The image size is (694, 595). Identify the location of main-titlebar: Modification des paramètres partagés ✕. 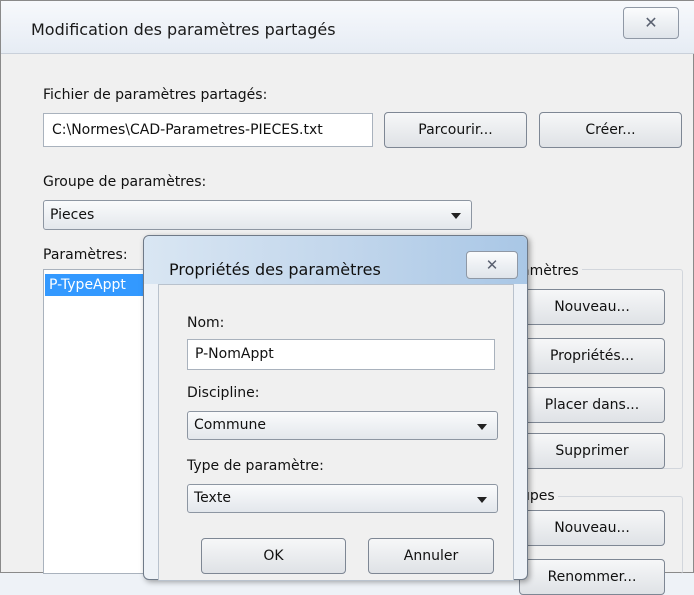
(347, 27).